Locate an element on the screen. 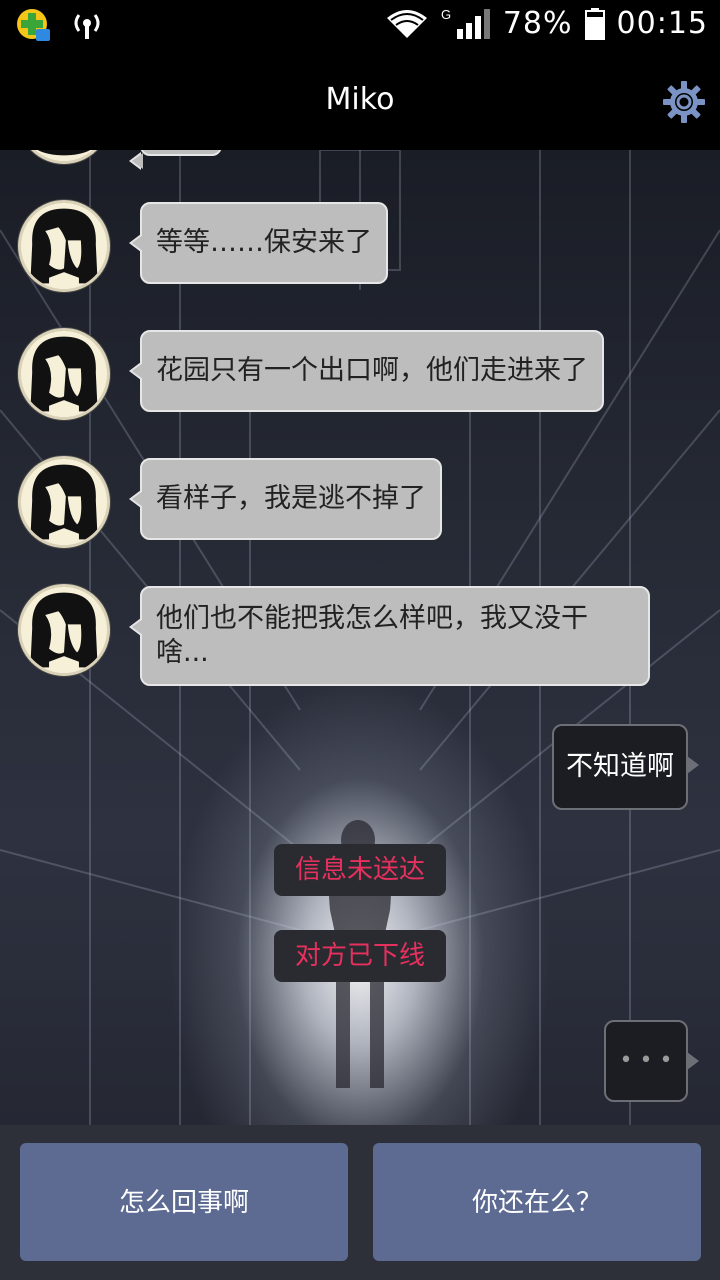 This screenshot has height=1280, width=720. battery-icon is located at coordinates (594, 23).